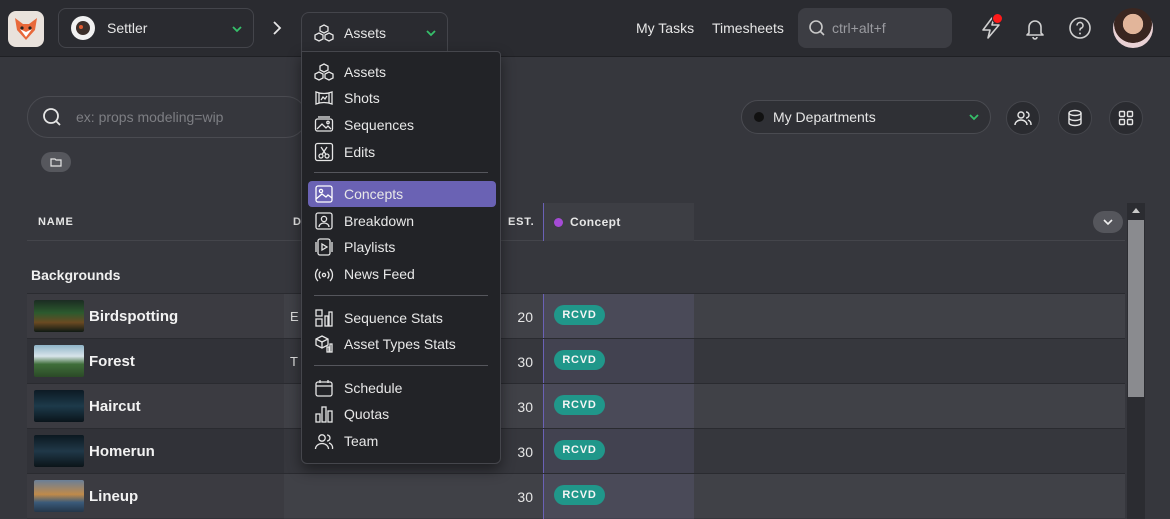 Image resolution: width=1170 pixels, height=519 pixels. I want to click on team-icon, so click(324, 442).